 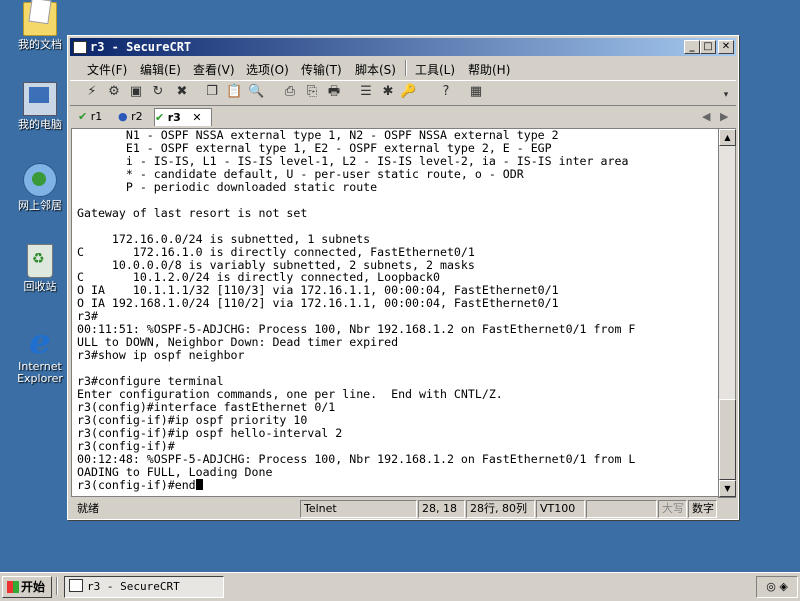 What do you see at coordinates (40, 19) in the screenshot?
I see `my-documents-icon` at bounding box center [40, 19].